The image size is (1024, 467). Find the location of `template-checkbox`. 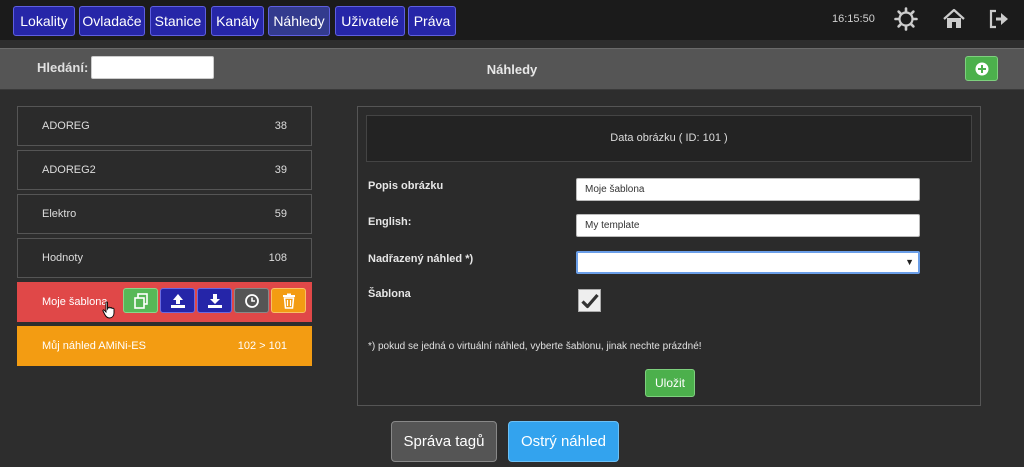

template-checkbox is located at coordinates (589, 300).